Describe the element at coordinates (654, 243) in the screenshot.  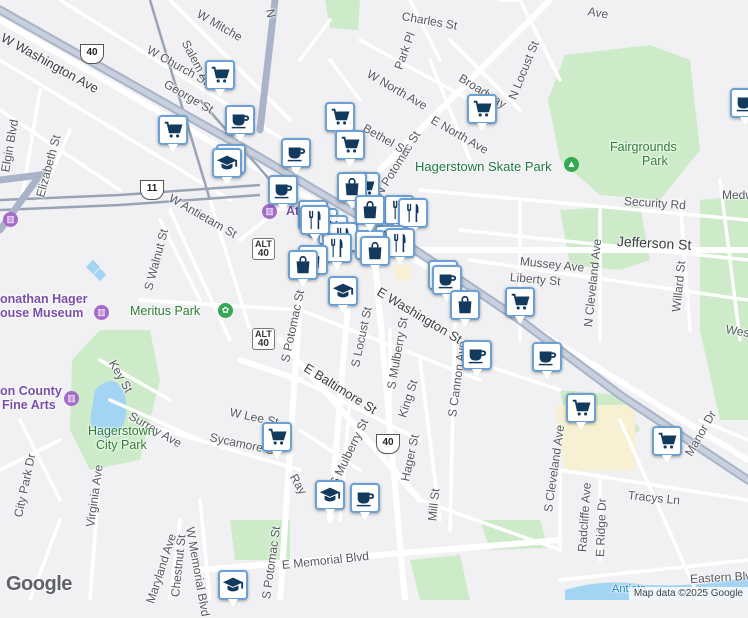
I see `street-label-jefferson-st: Jefferson St` at that location.